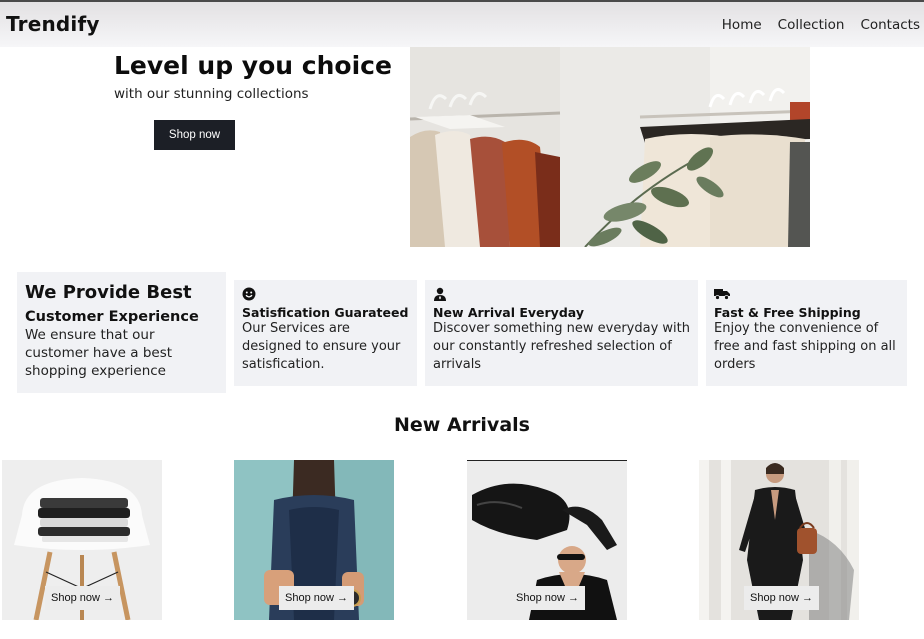 This screenshot has height=639, width=924. Describe the element at coordinates (53, 24) in the screenshot. I see `brand-logo: Trendify` at that location.